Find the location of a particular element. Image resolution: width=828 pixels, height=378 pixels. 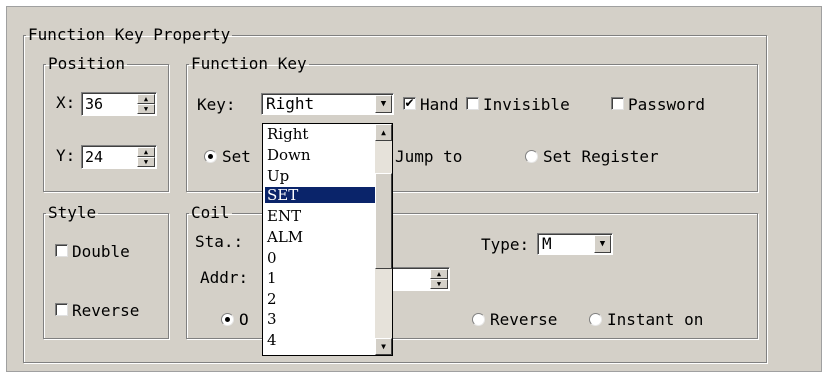

scroll-thumb is located at coordinates (383, 221).